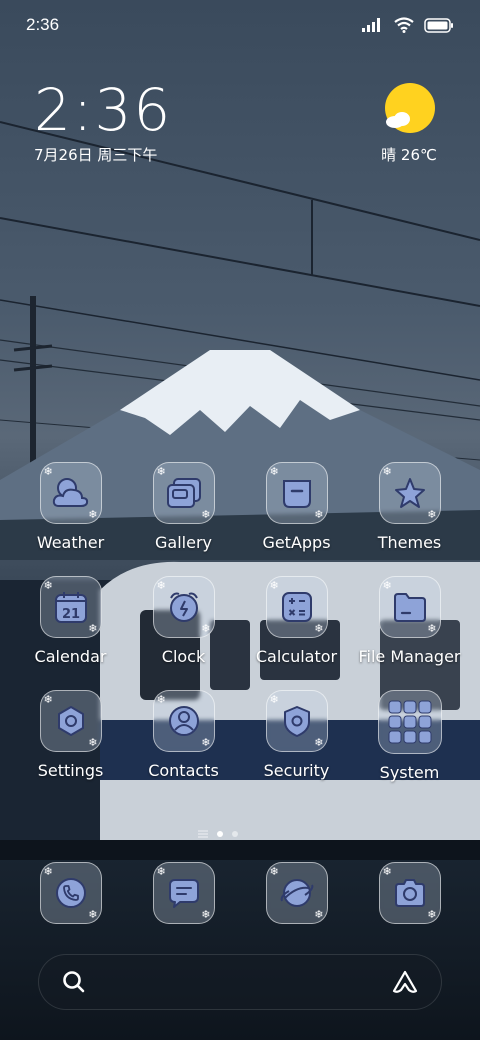  What do you see at coordinates (70, 656) in the screenshot?
I see `app-label-calendar: Calendar` at bounding box center [70, 656].